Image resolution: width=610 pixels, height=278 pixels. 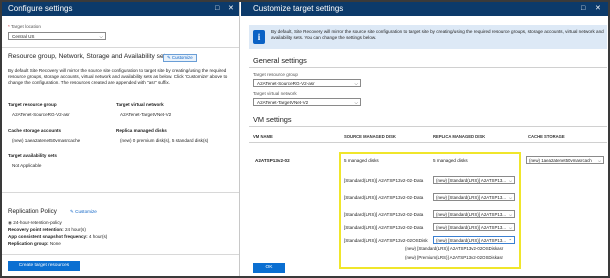 I want to click on replication-customize-link: ✎ Customize, so click(x=83, y=212).